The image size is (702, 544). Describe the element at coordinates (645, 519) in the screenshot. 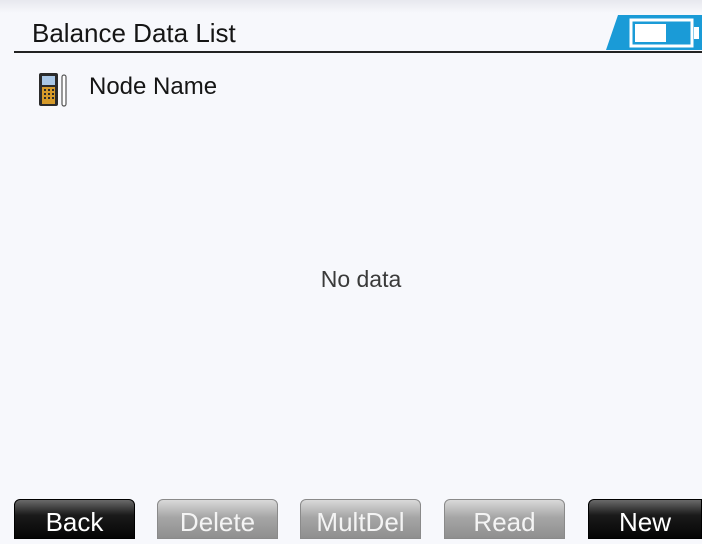

I see `new-button: New` at that location.